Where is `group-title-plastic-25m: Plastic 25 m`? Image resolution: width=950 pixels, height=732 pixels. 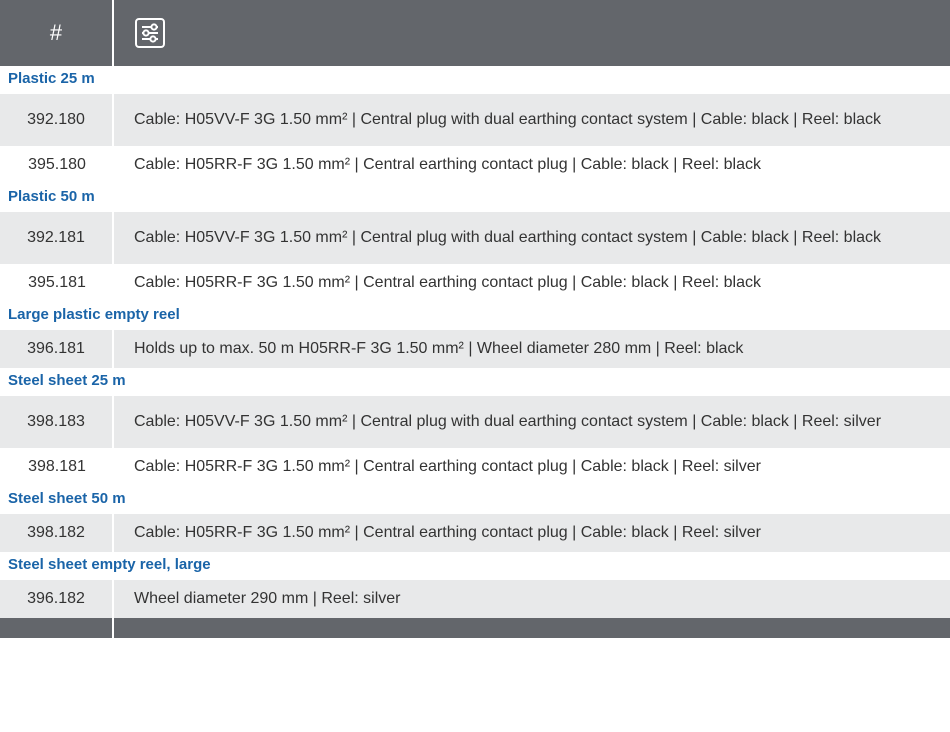 group-title-plastic-25m: Plastic 25 m is located at coordinates (51, 78).